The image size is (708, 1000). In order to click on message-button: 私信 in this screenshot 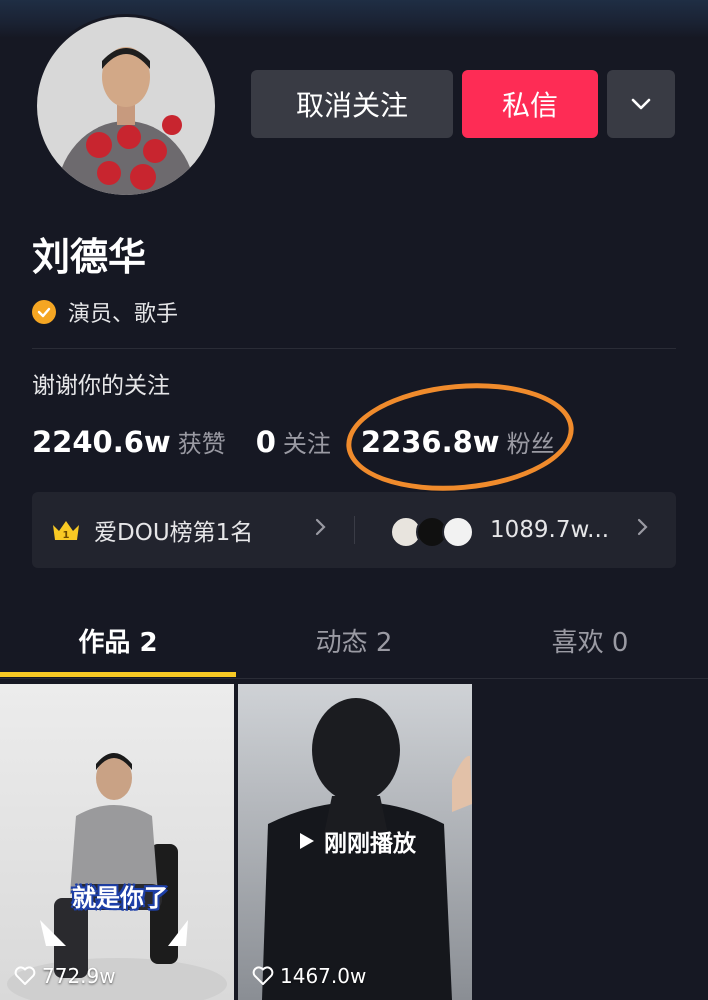, I will do `click(530, 104)`.